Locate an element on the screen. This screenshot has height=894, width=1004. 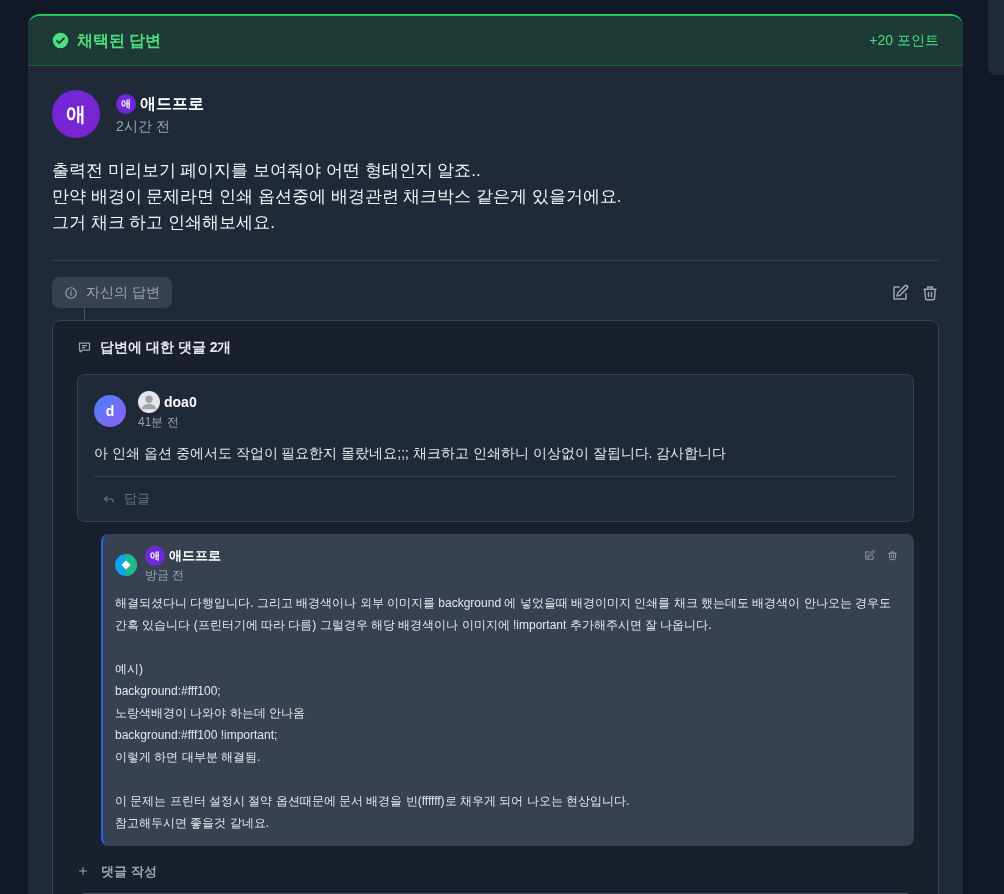
write-comment-button: 댓글 작성 is located at coordinates (117, 871).